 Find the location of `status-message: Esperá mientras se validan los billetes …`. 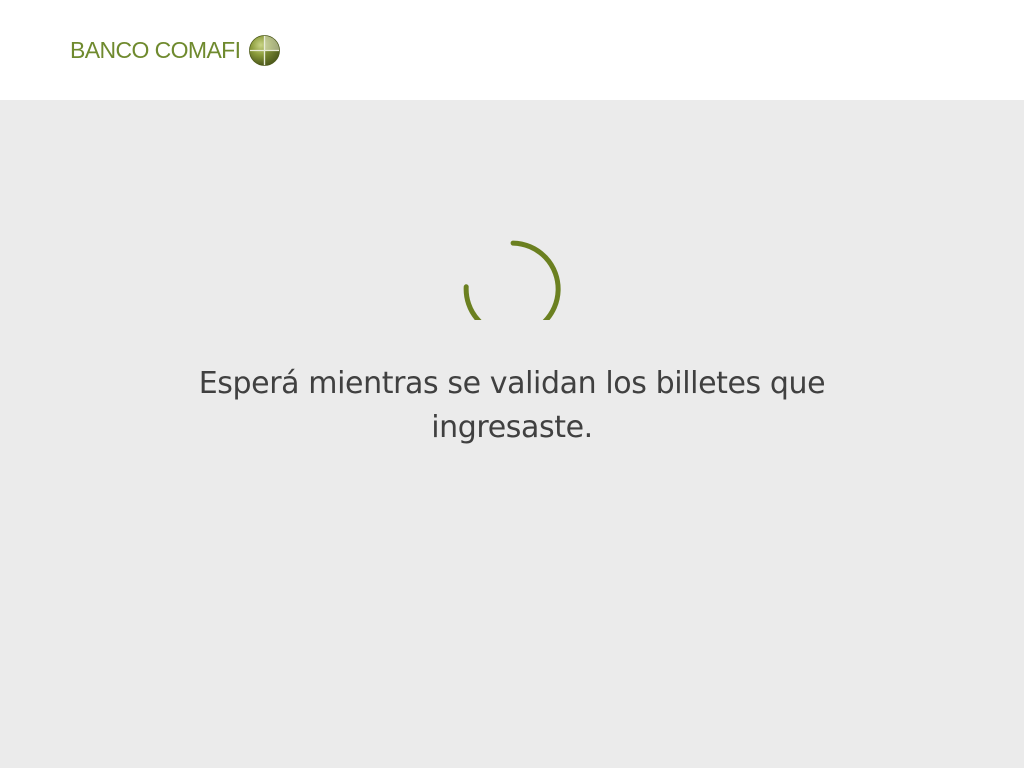

status-message: Esperá mientras se validan los billetes … is located at coordinates (512, 405).